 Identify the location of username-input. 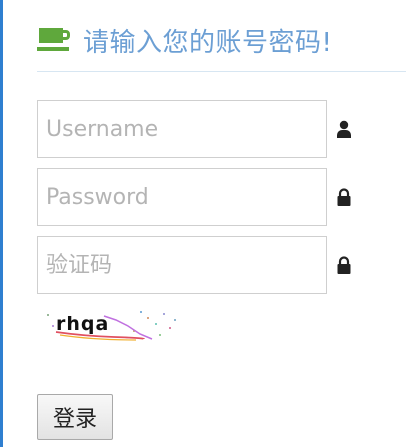
(182, 129).